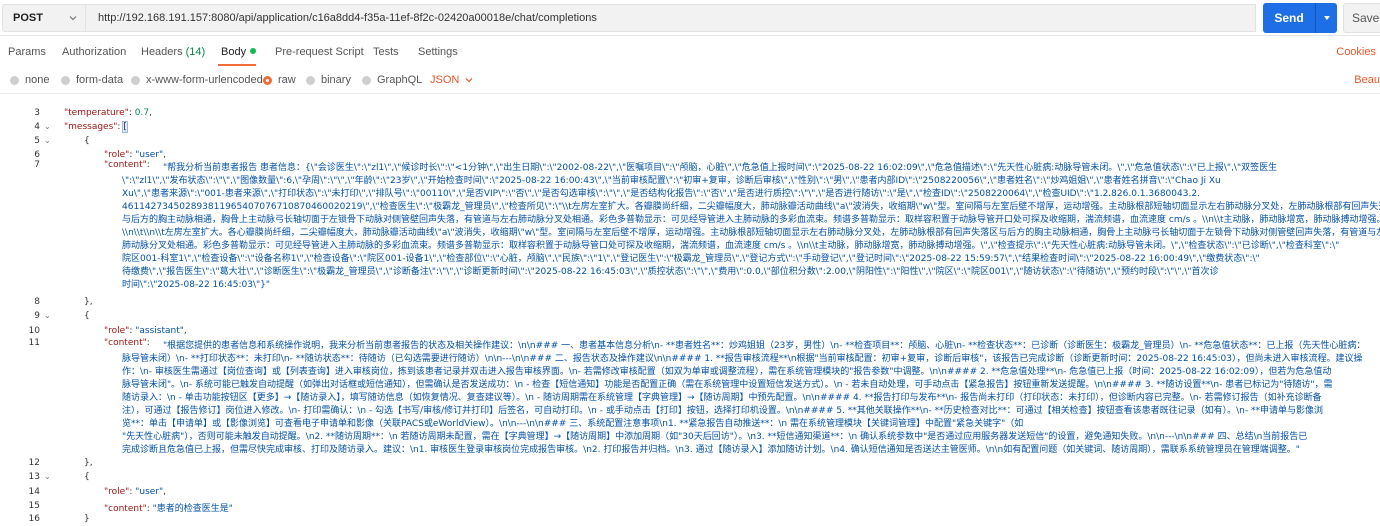  Describe the element at coordinates (253, 51) in the screenshot. I see `modified-dot-icon` at that location.